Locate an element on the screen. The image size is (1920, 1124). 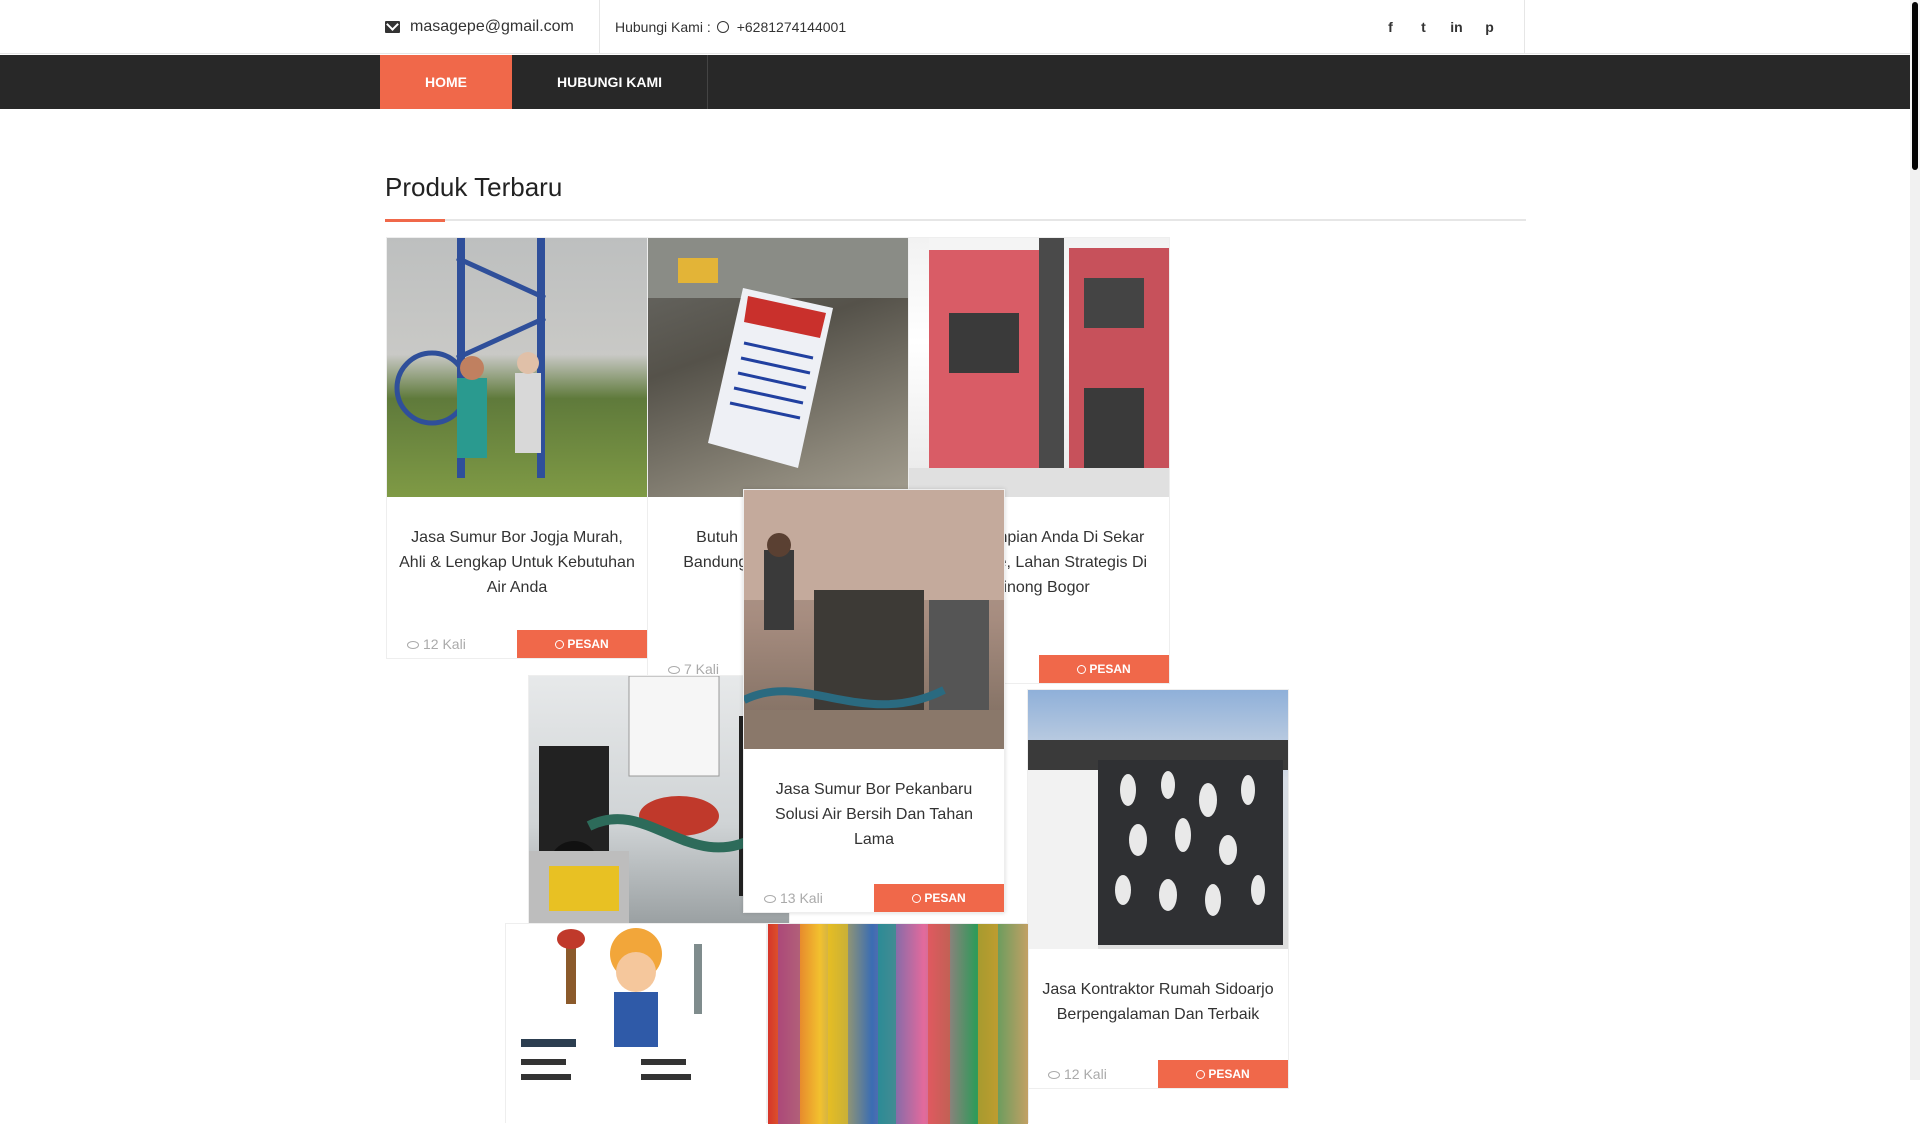
nav-home: HOME is located at coordinates (446, 82).